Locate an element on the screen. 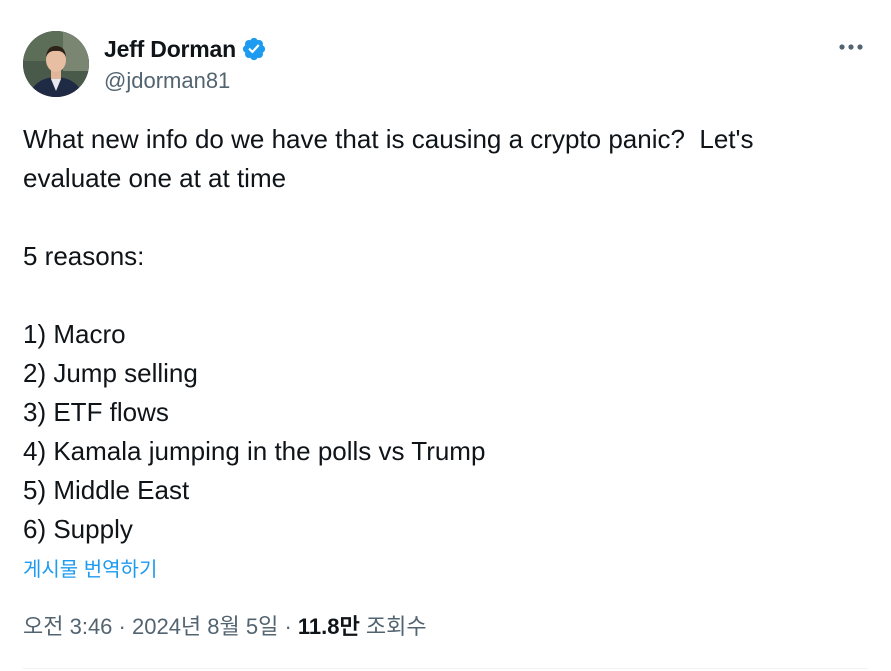 Image resolution: width=891 pixels, height=671 pixels. more-horizontal-icon is located at coordinates (851, 47).